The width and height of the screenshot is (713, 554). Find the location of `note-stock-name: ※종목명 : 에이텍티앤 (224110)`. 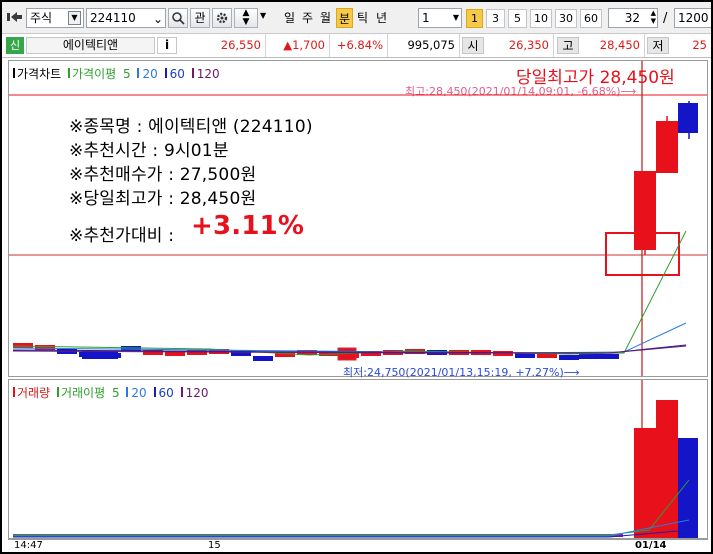

note-stock-name: ※종목명 : 에이텍티앤 (224110) is located at coordinates (191, 127).